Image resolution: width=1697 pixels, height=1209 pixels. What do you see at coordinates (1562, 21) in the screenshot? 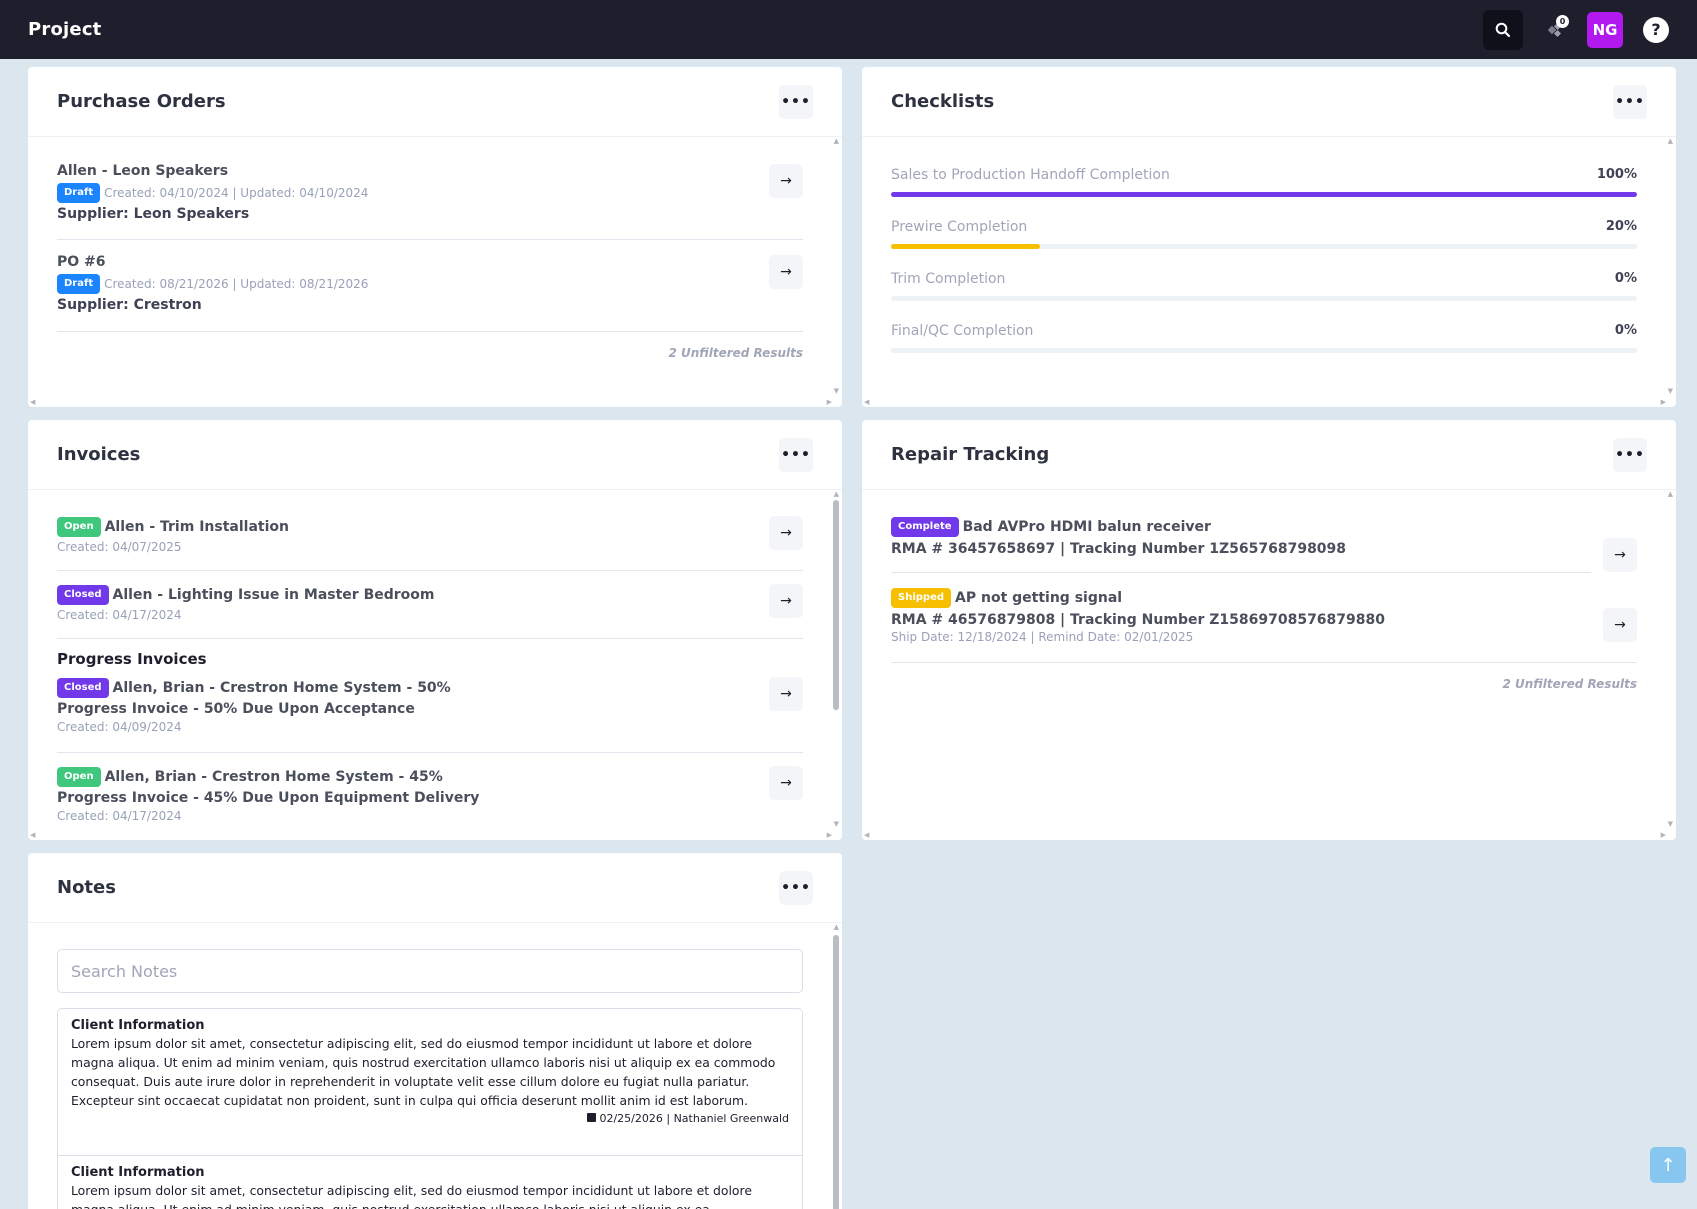
I see `notification-count: 0` at bounding box center [1562, 21].